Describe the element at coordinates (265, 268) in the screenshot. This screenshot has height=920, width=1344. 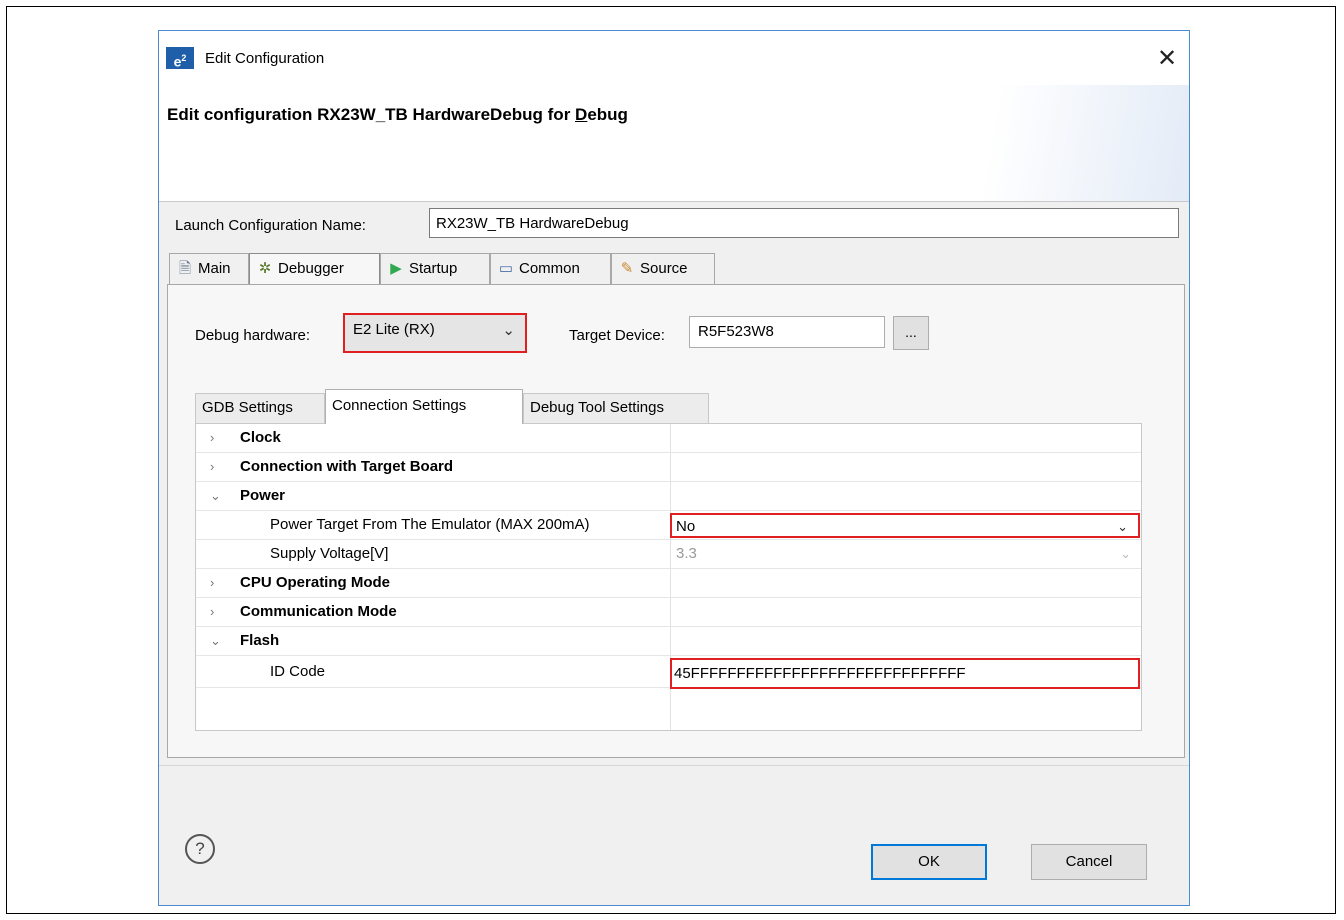
I see `bug-icon: ✲` at that location.